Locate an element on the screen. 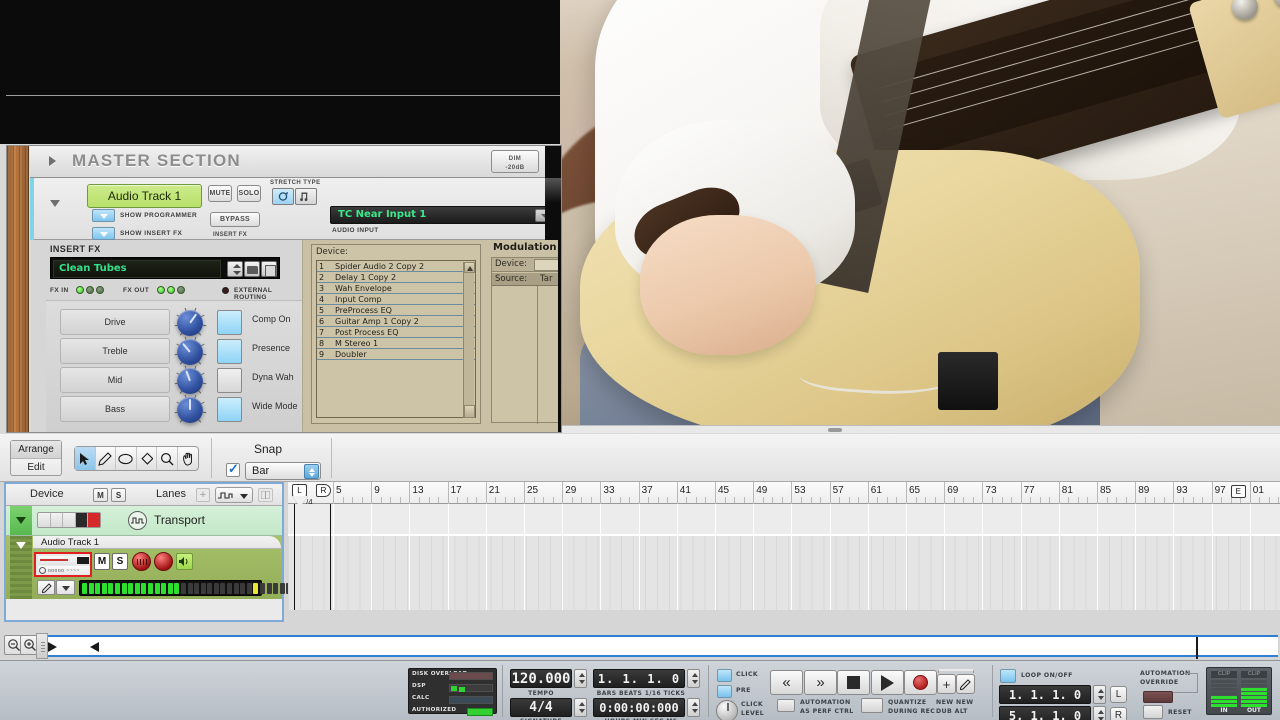  snap-value-select: Bar is located at coordinates (283, 471).